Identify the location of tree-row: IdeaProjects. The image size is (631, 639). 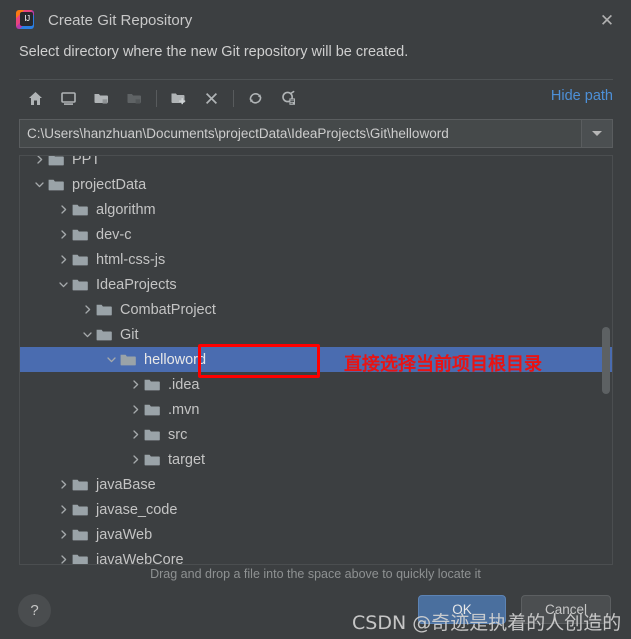
(316, 284).